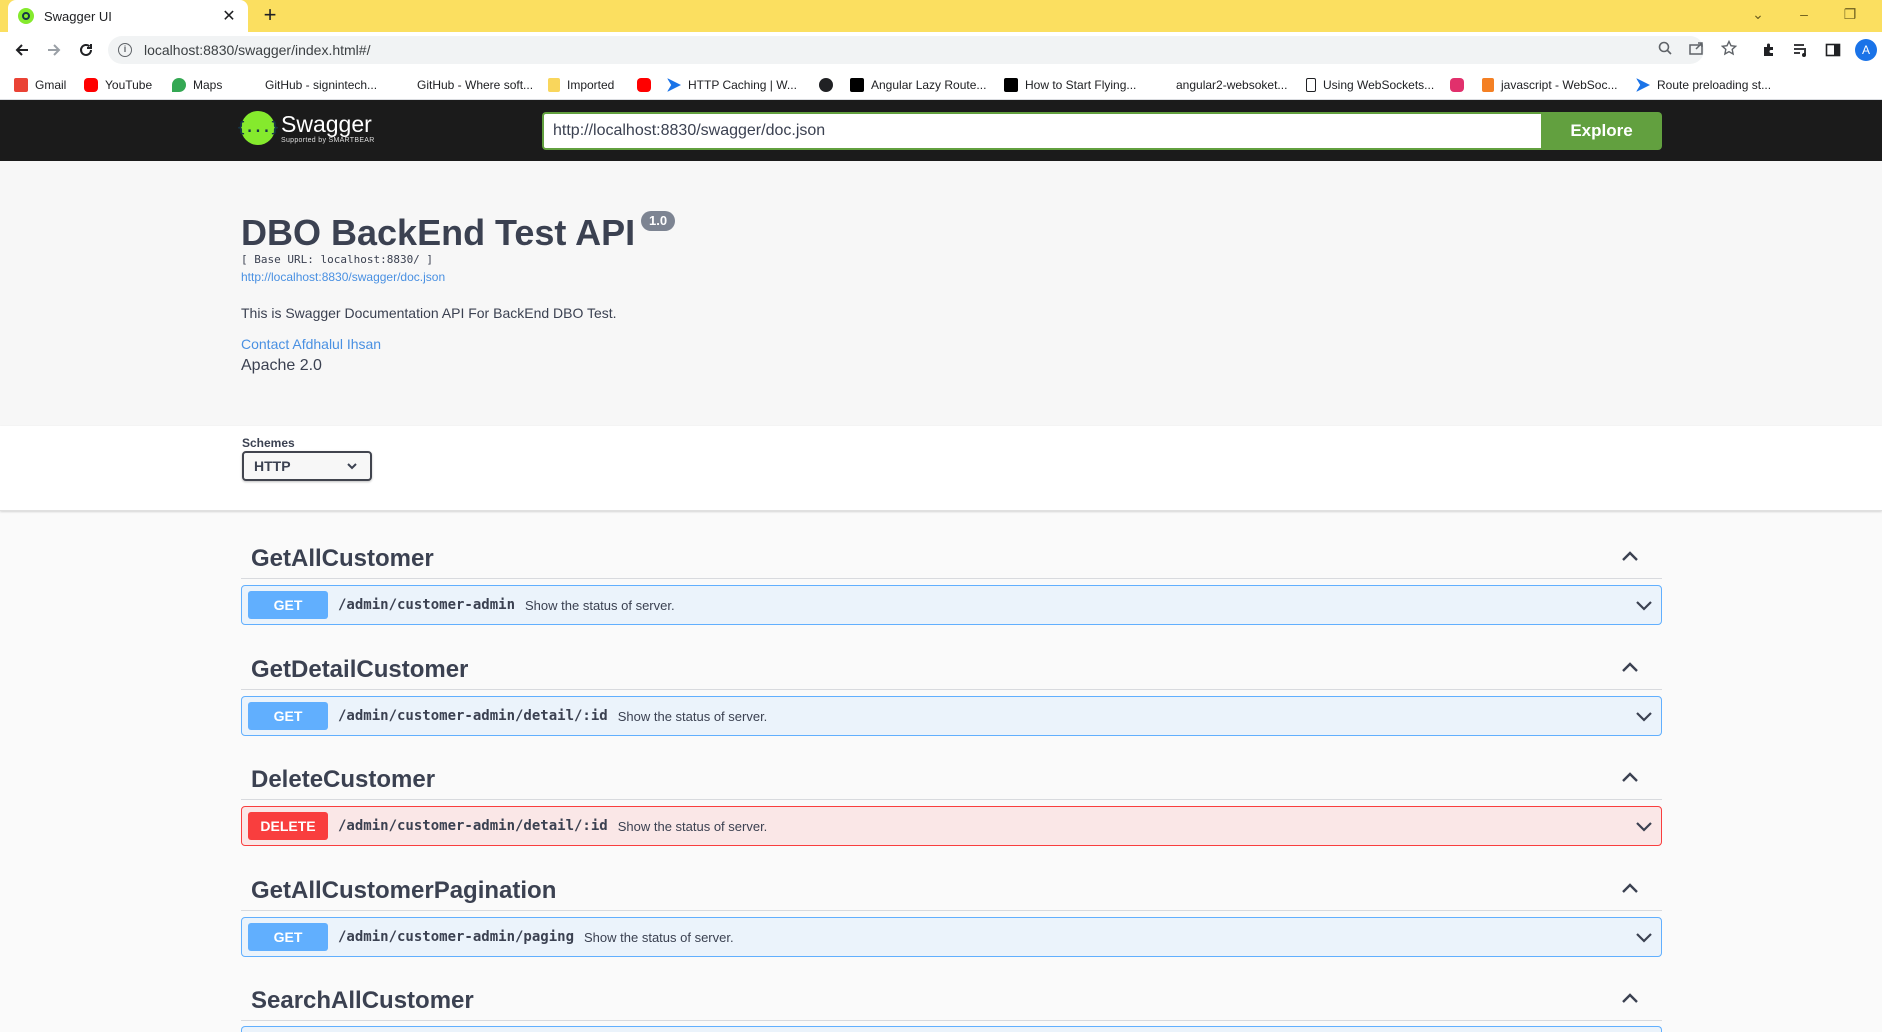 Image resolution: width=1882 pixels, height=1032 pixels. I want to click on method-badge: DELETE, so click(288, 826).